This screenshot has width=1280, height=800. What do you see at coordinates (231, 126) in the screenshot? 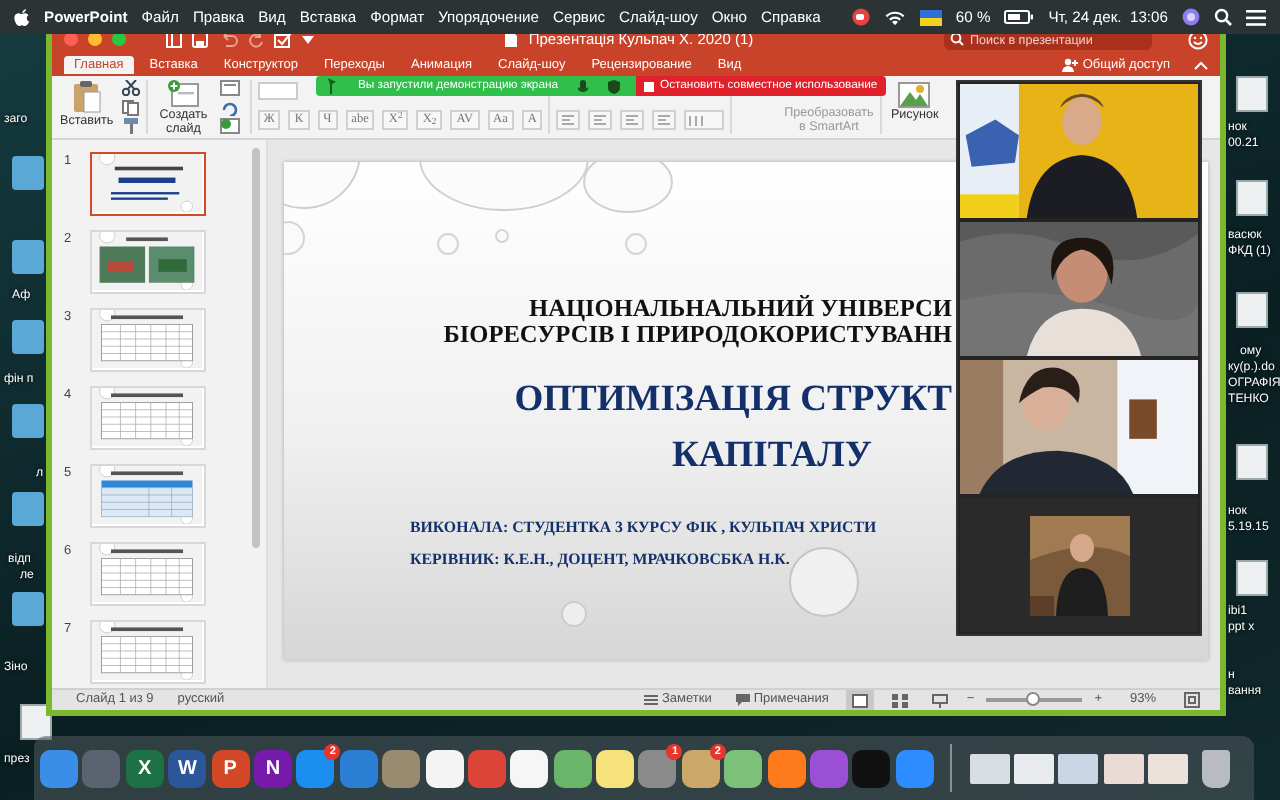
I see `section-icon` at bounding box center [231, 126].